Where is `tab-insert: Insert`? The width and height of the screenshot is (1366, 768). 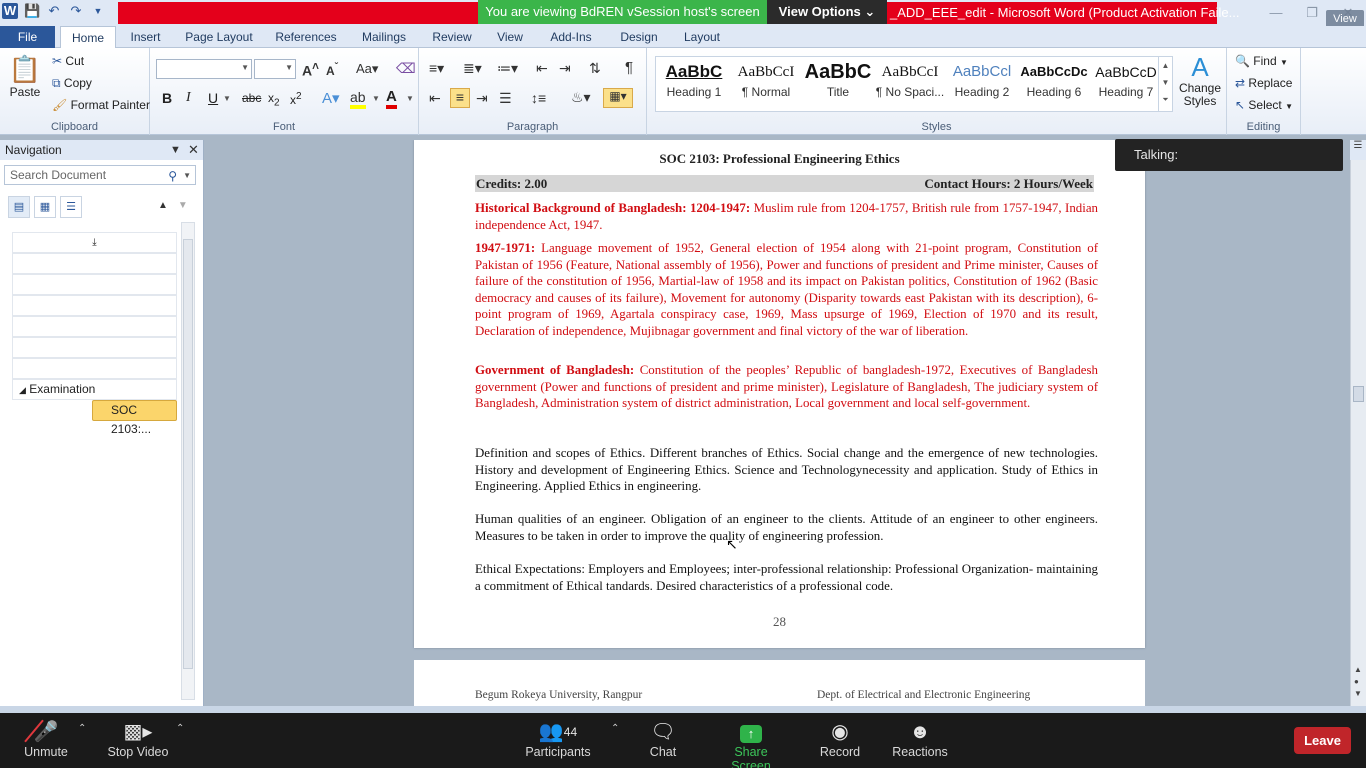
tab-insert: Insert is located at coordinates (145, 37).